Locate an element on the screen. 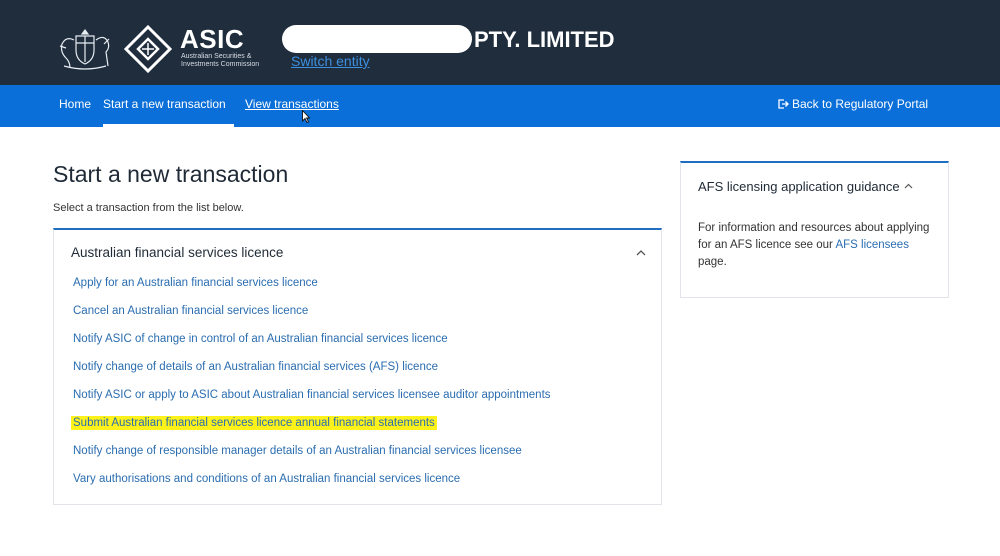 This screenshot has width=1000, height=556. nav-start-transaction: Start a new transaction is located at coordinates (164, 104).